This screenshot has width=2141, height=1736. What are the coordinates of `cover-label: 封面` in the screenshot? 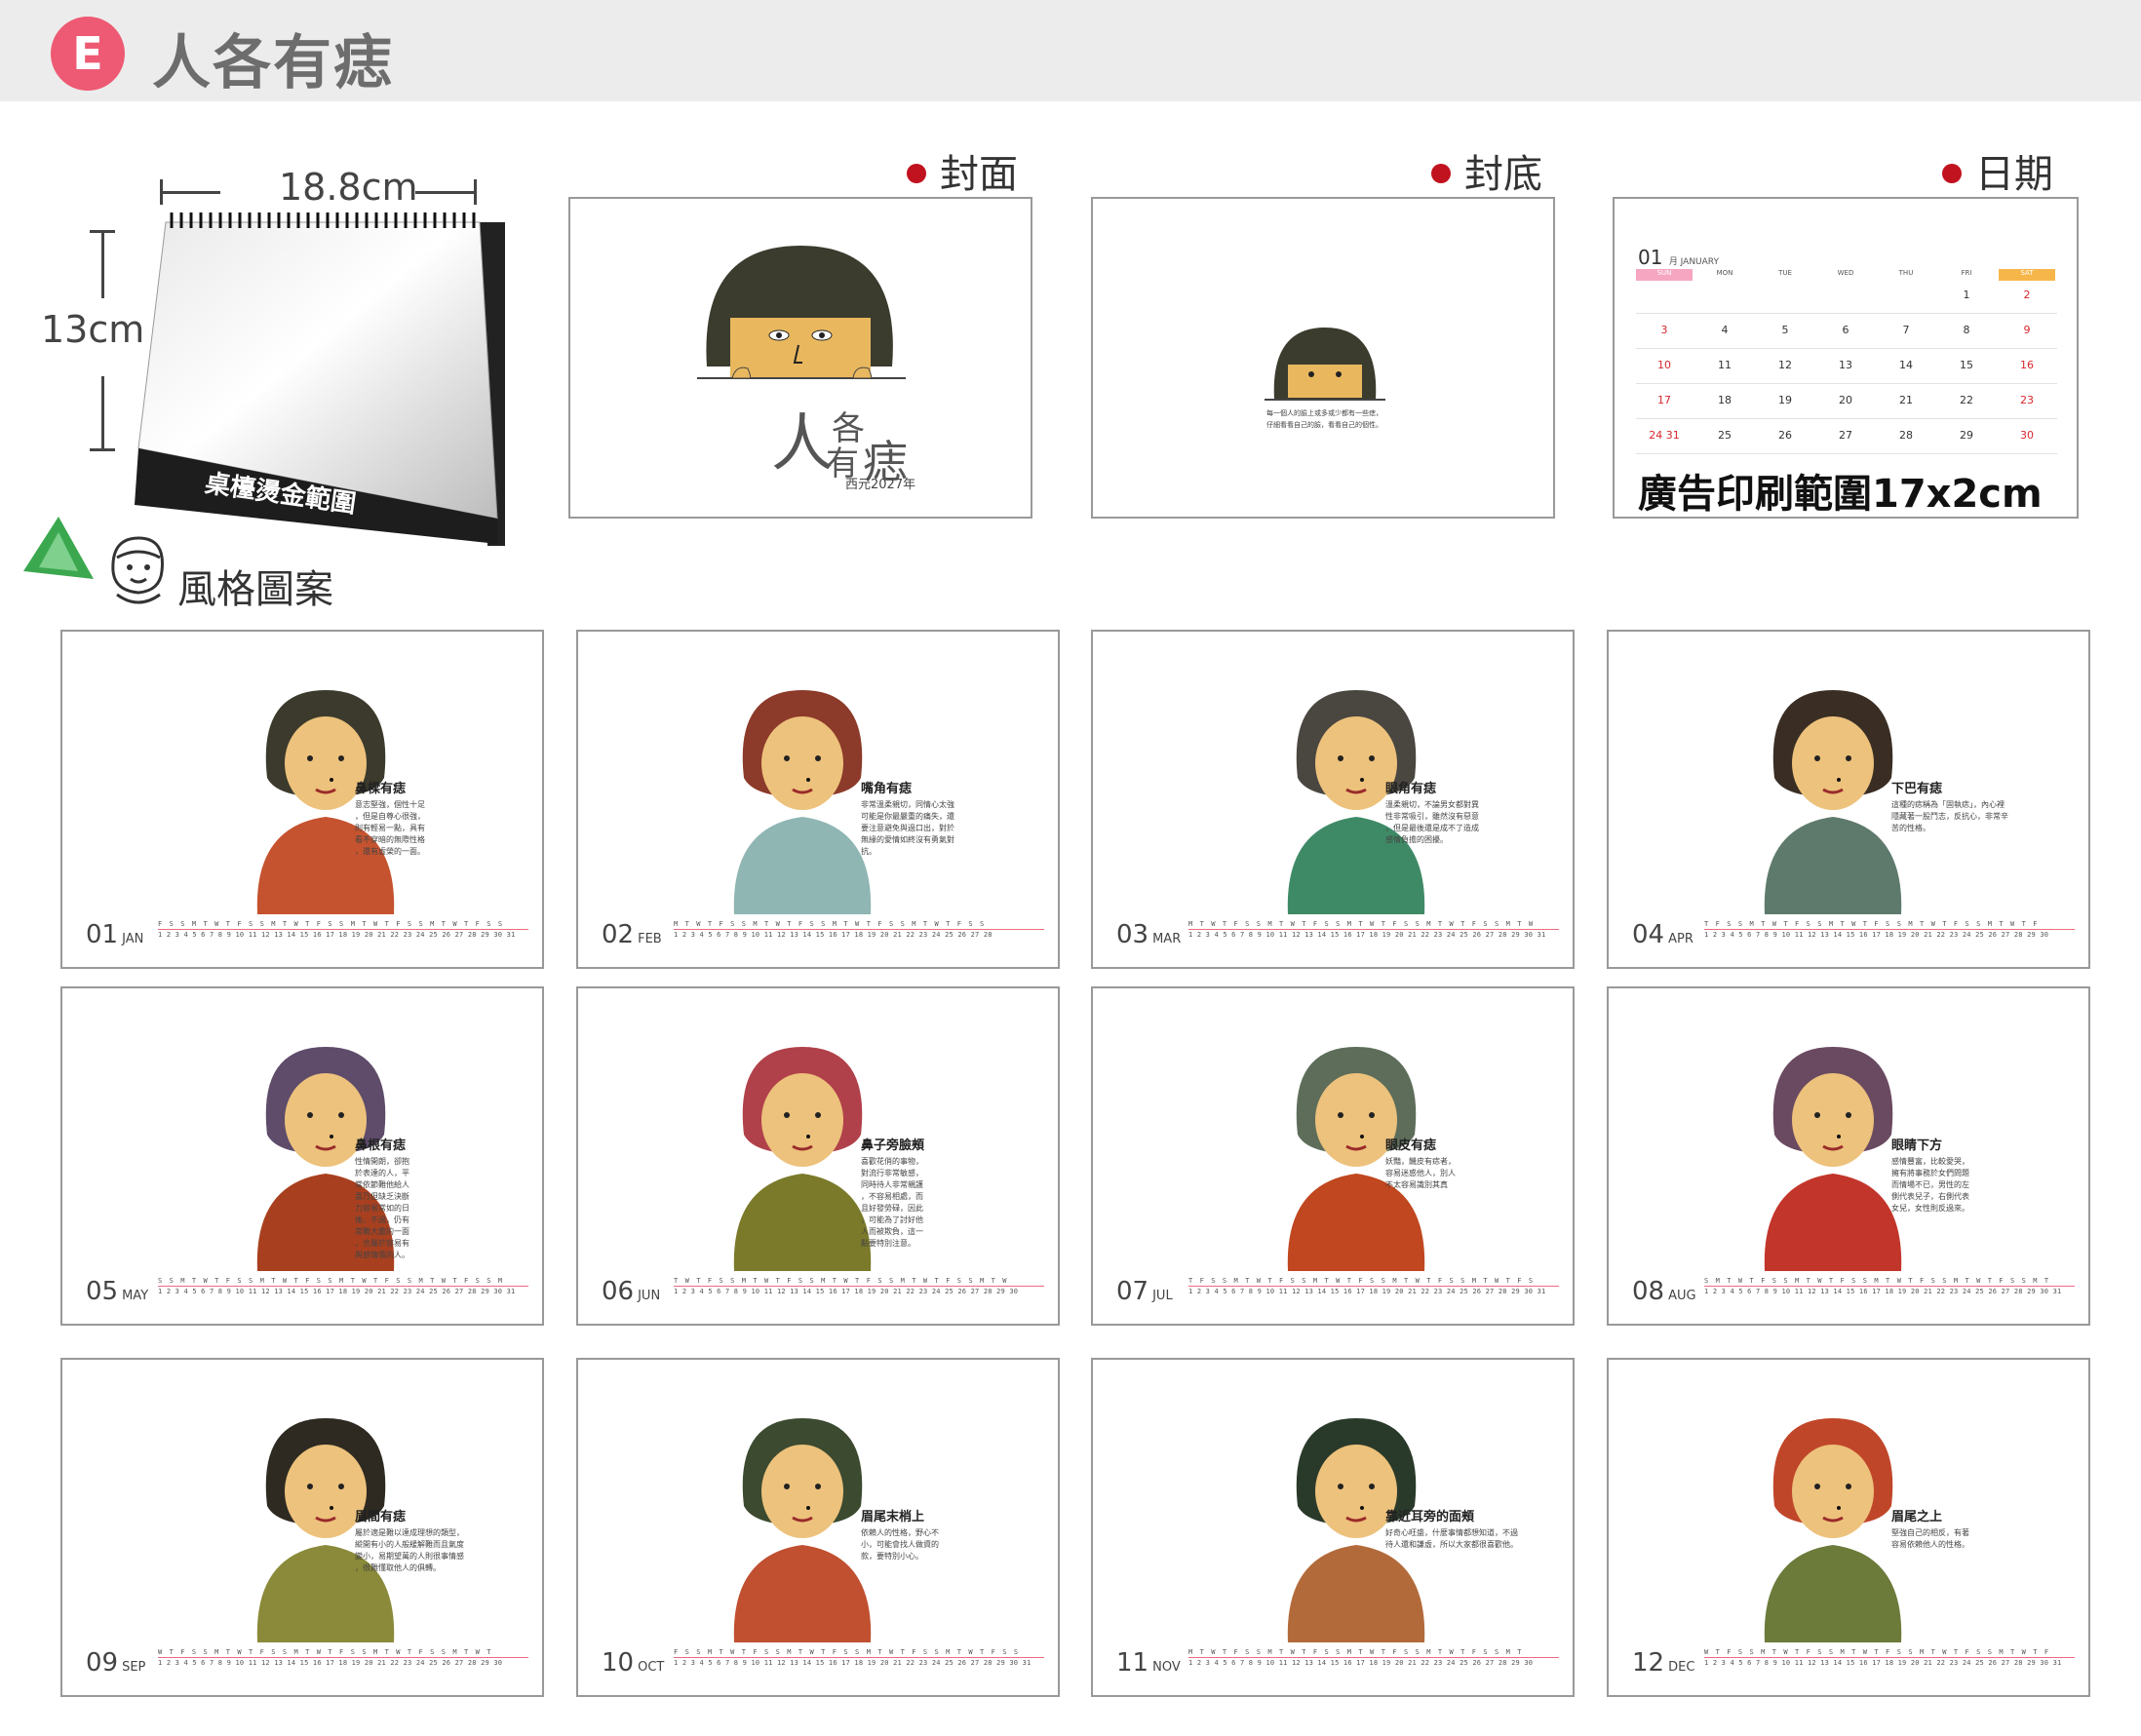 It's located at (962, 170).